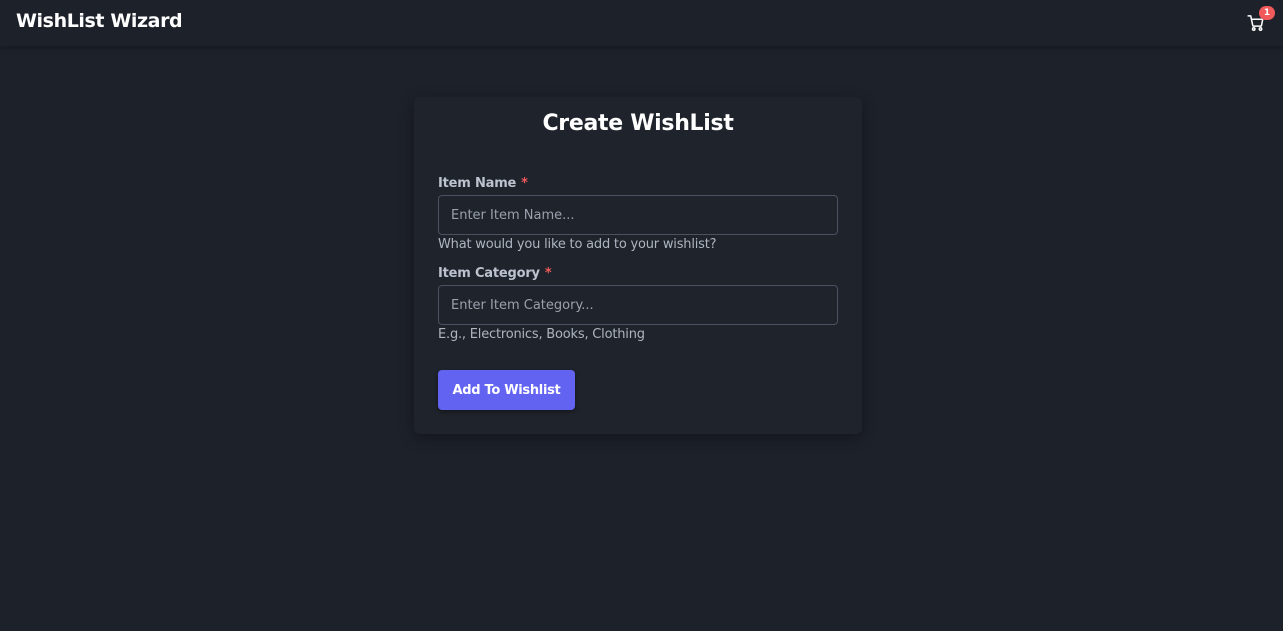 This screenshot has width=1283, height=631. I want to click on item-category-label-text: Item Category, so click(489, 273).